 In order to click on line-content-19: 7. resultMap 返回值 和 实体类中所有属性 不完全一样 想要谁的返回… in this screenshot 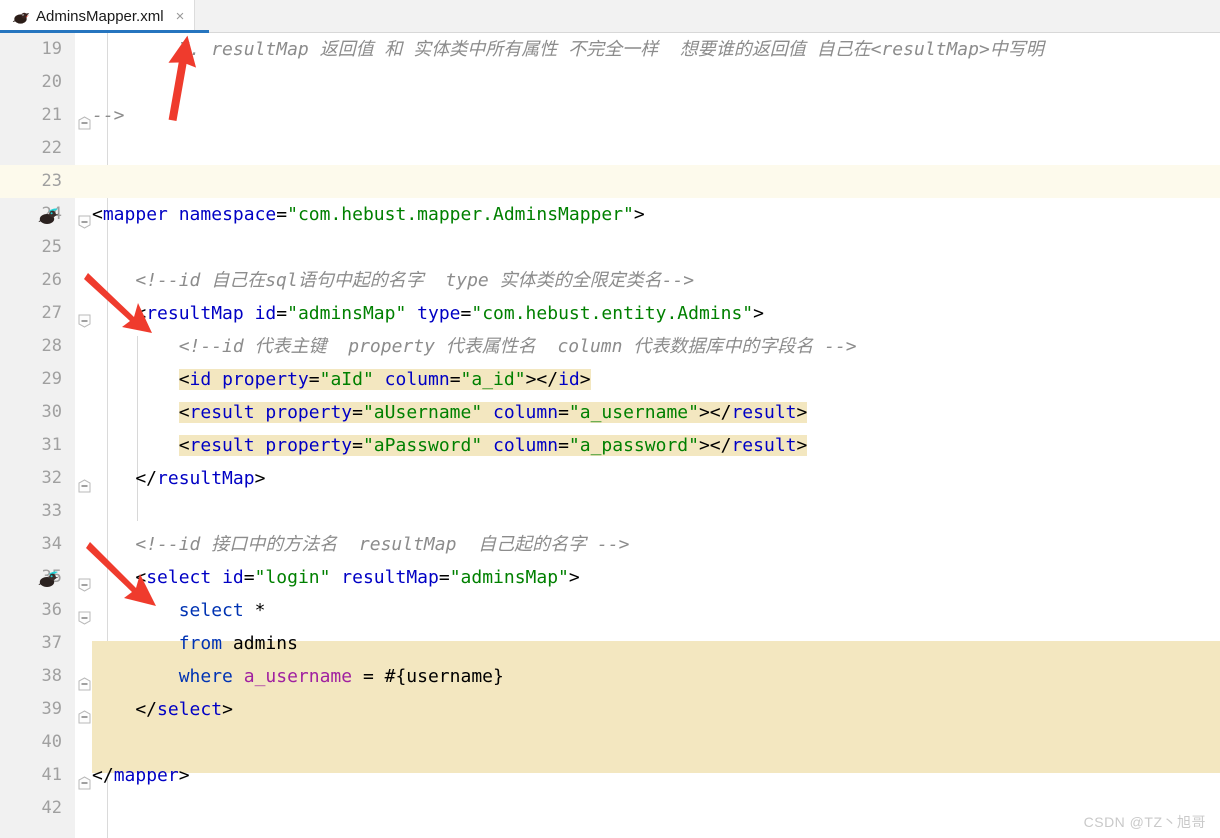, I will do `click(568, 49)`.